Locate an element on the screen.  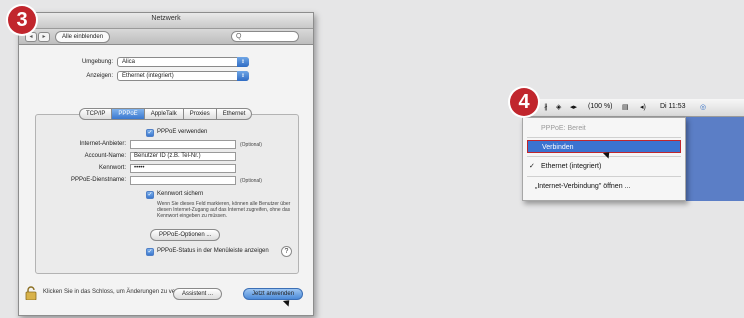
checkmark-icon: ✓ is located at coordinates (532, 166).